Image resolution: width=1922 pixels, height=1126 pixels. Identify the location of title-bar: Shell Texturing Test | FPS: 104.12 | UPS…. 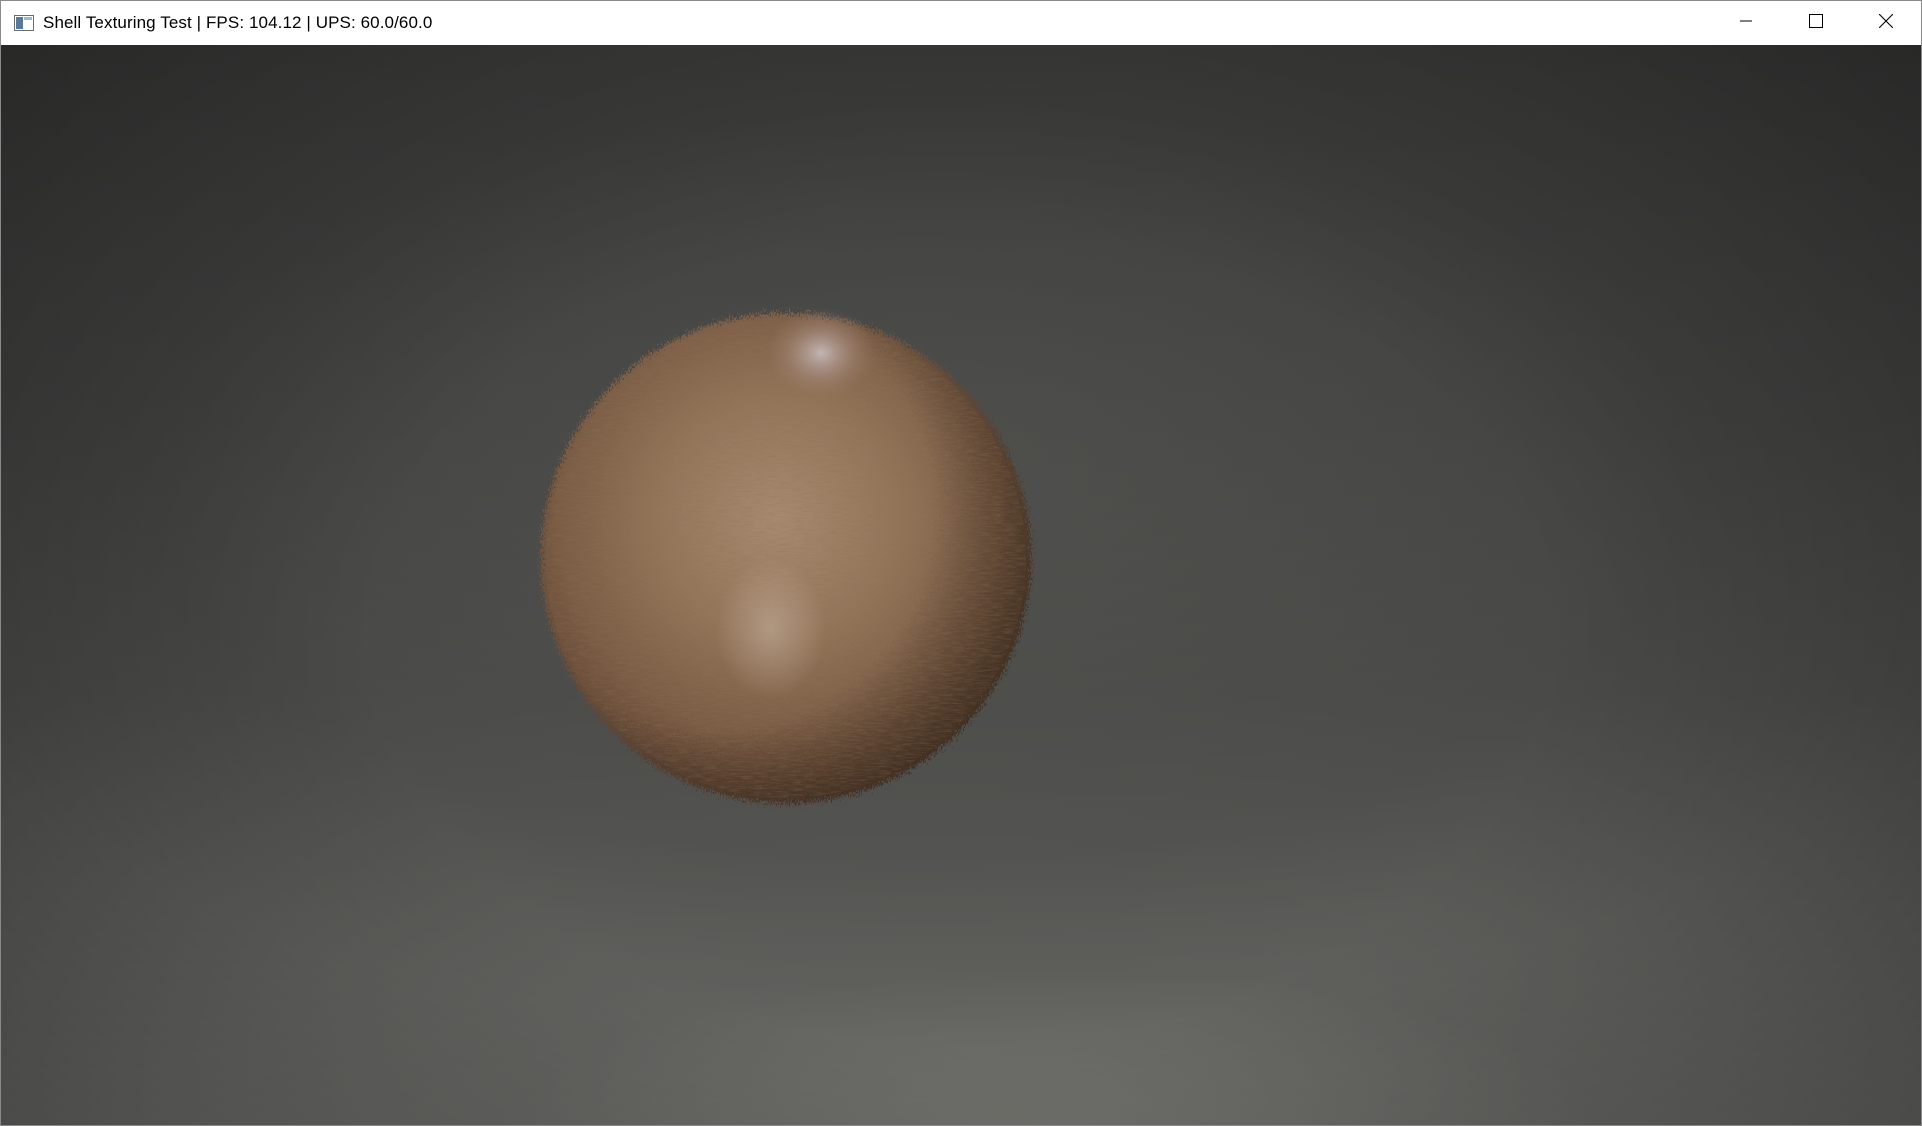
(961, 23).